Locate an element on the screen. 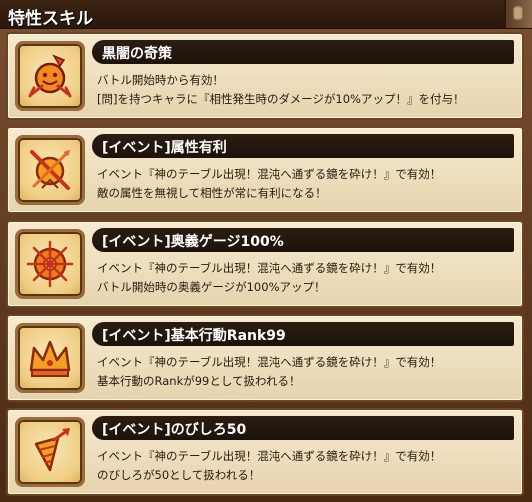  panel-title: 特性スキル is located at coordinates (50, 19).